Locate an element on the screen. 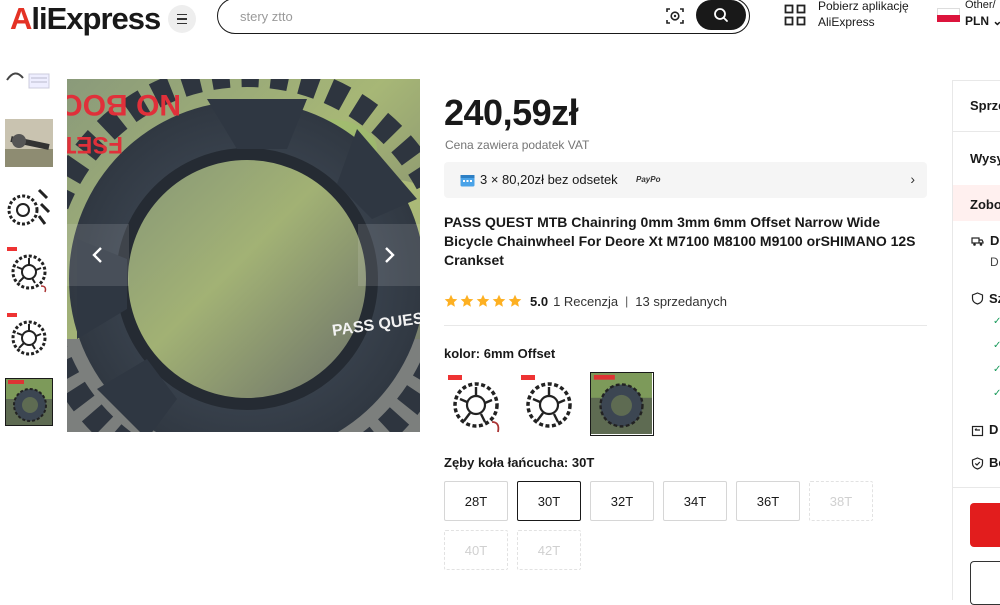 Image resolution: width=1000 pixels, height=605 pixels. region-currency-selector: Other/ PLN ⌄ is located at coordinates (968, 17).